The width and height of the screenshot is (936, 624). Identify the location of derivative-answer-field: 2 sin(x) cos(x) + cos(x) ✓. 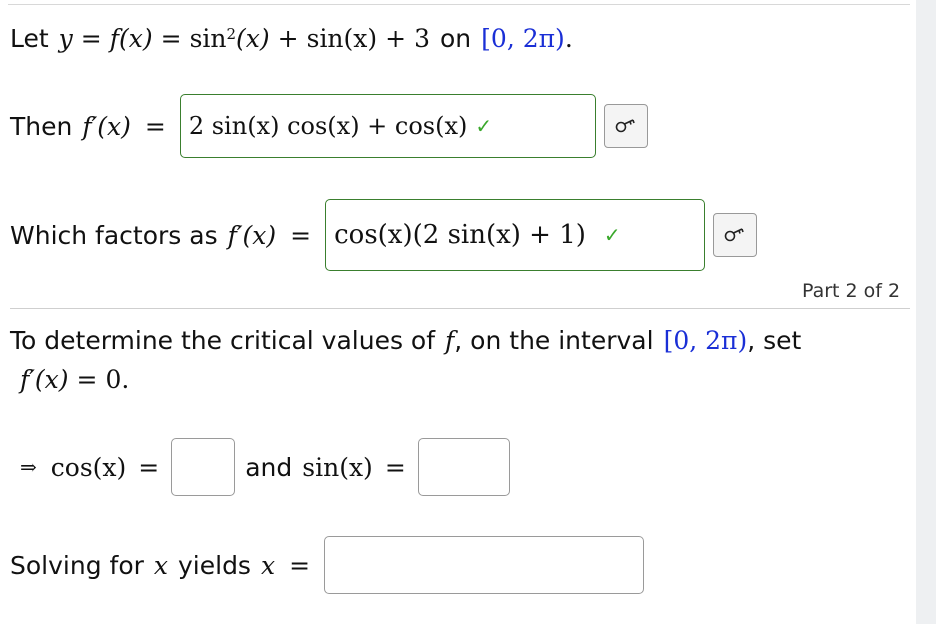
(387, 126).